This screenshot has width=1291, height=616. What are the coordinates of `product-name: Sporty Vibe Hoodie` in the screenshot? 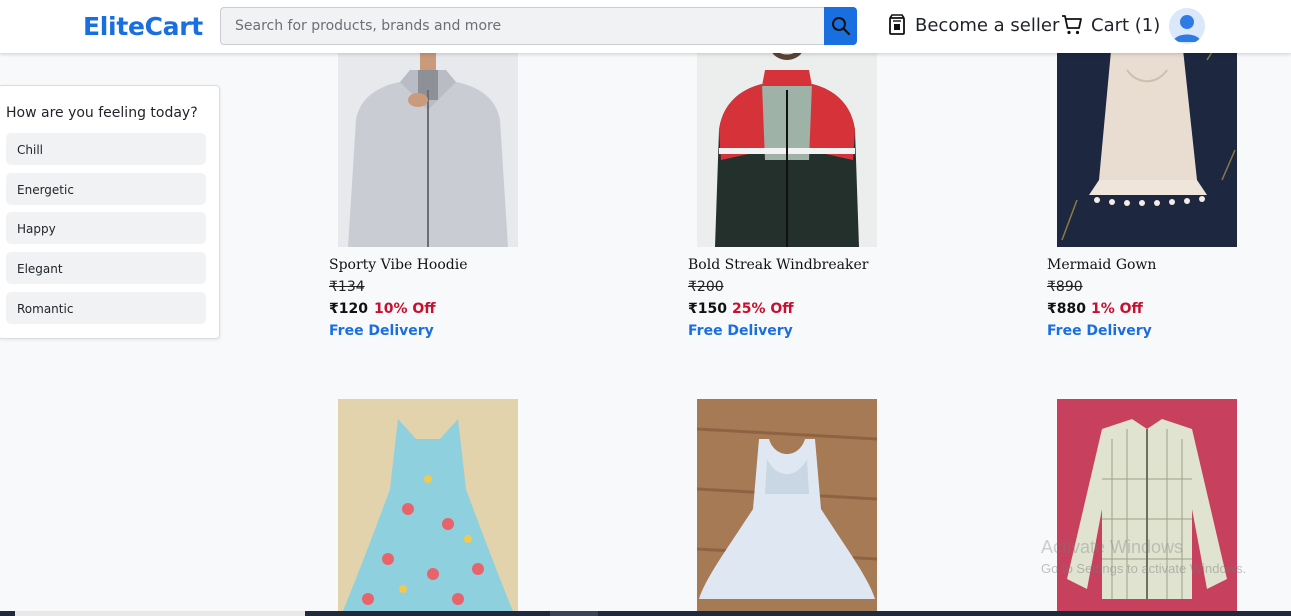 It's located at (398, 265).